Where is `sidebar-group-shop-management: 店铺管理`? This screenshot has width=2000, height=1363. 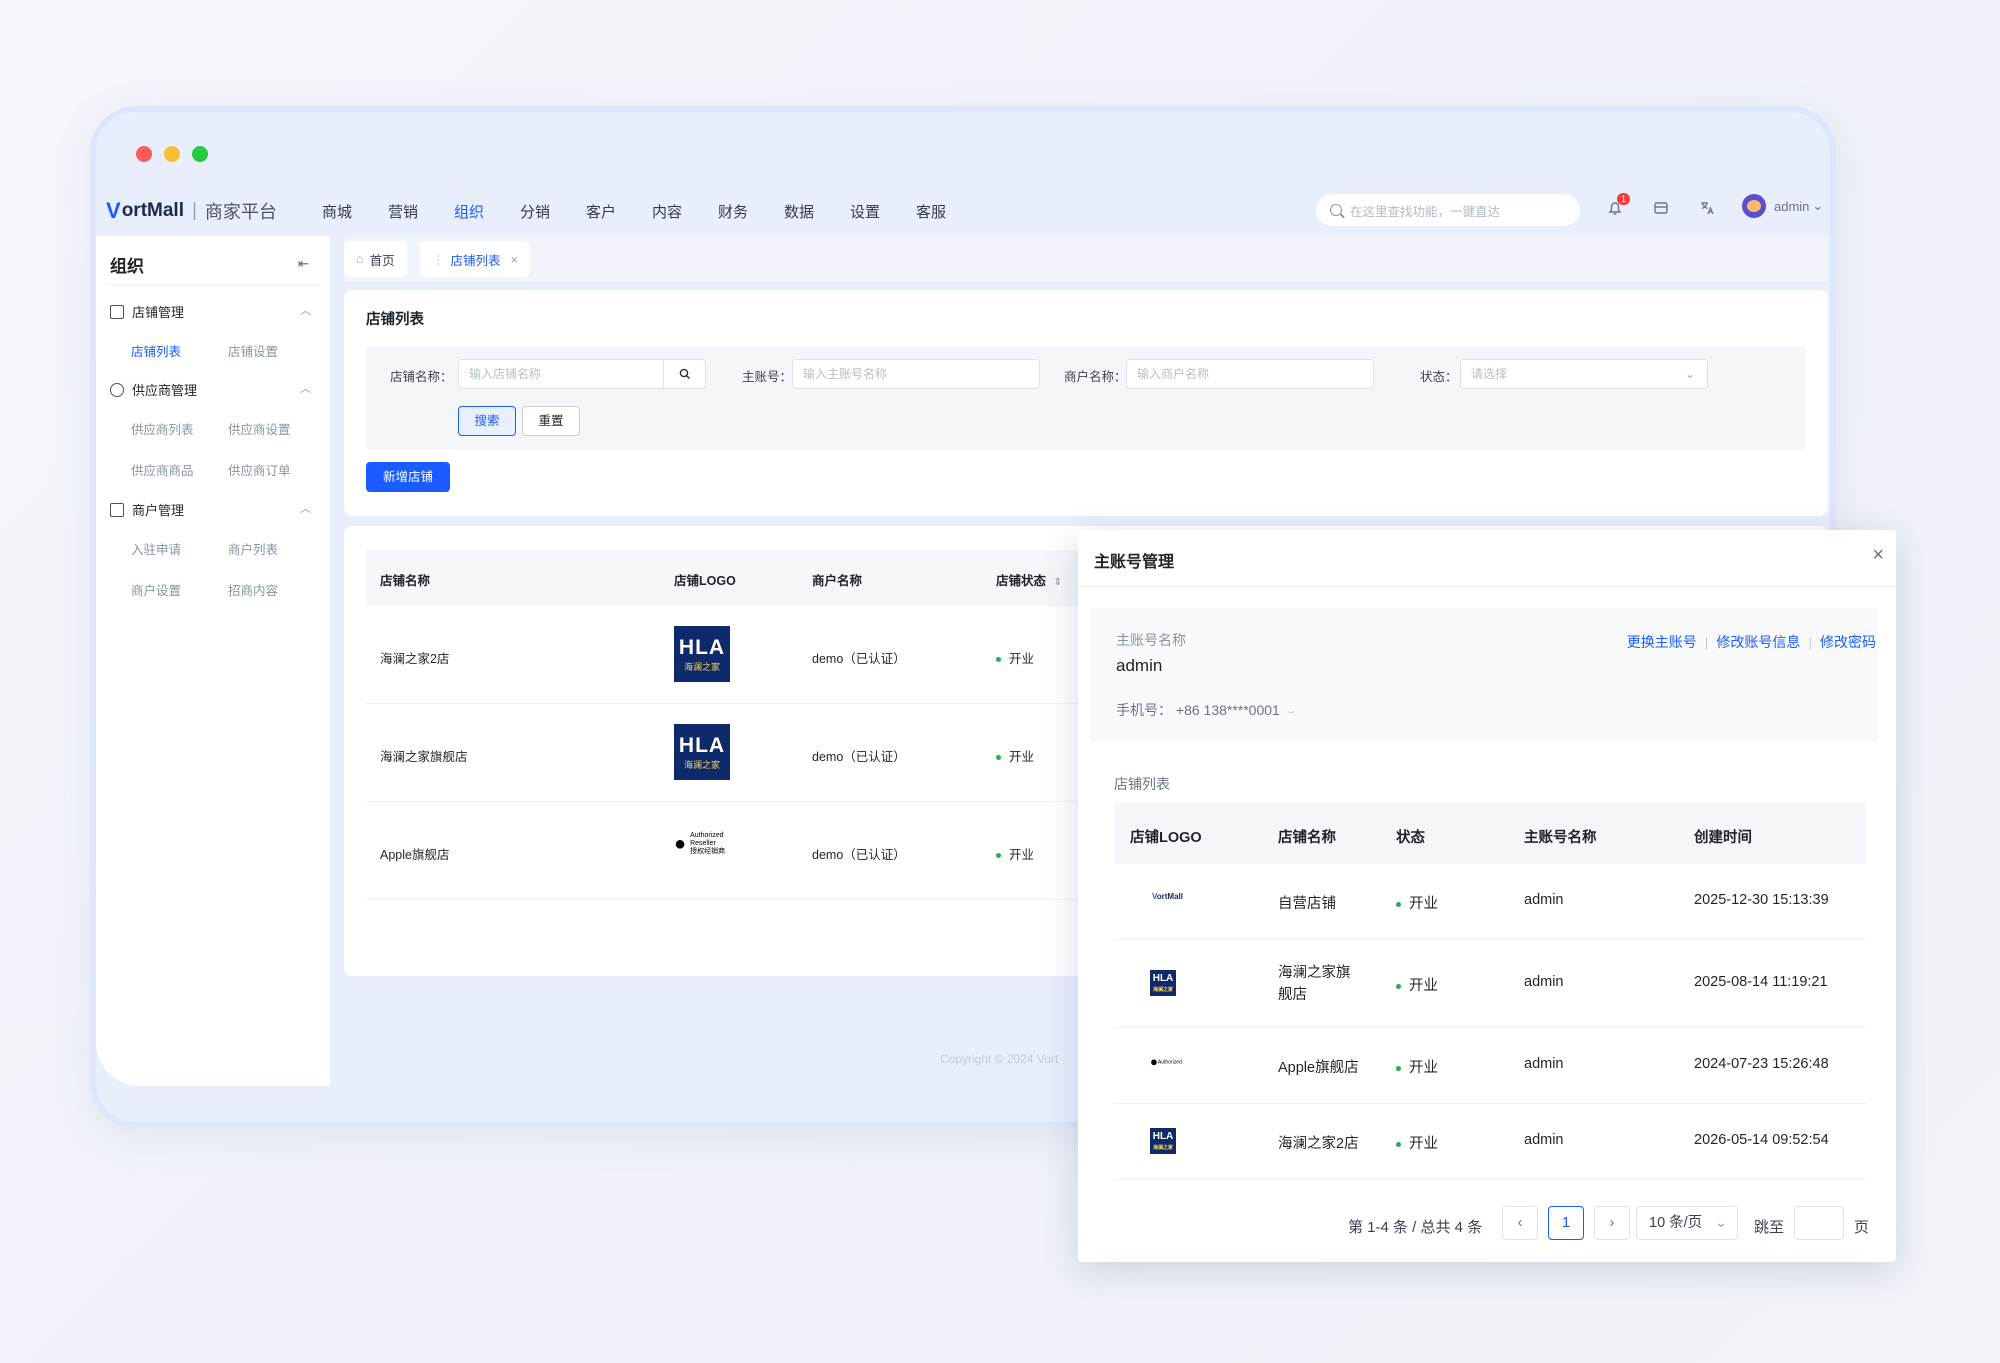 sidebar-group-shop-management: 店铺管理 is located at coordinates (147, 311).